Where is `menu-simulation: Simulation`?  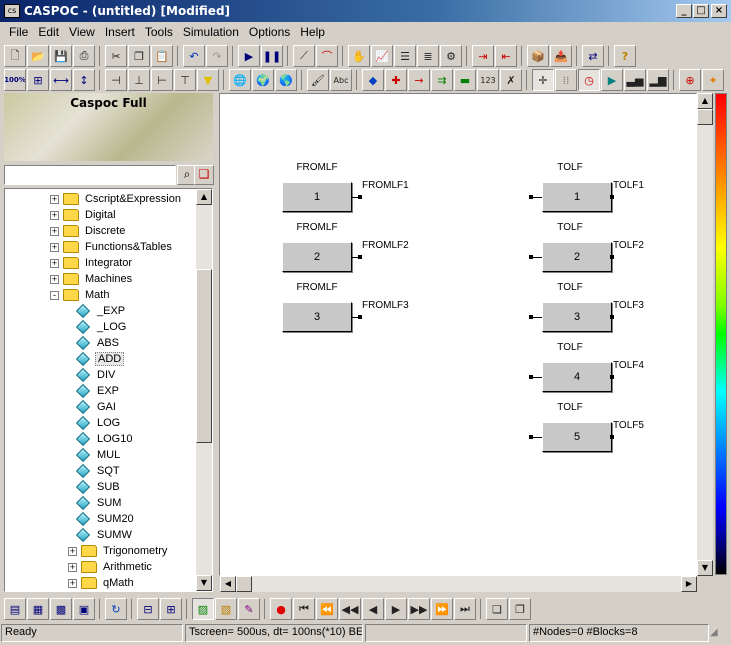 menu-simulation: Simulation is located at coordinates (211, 32).